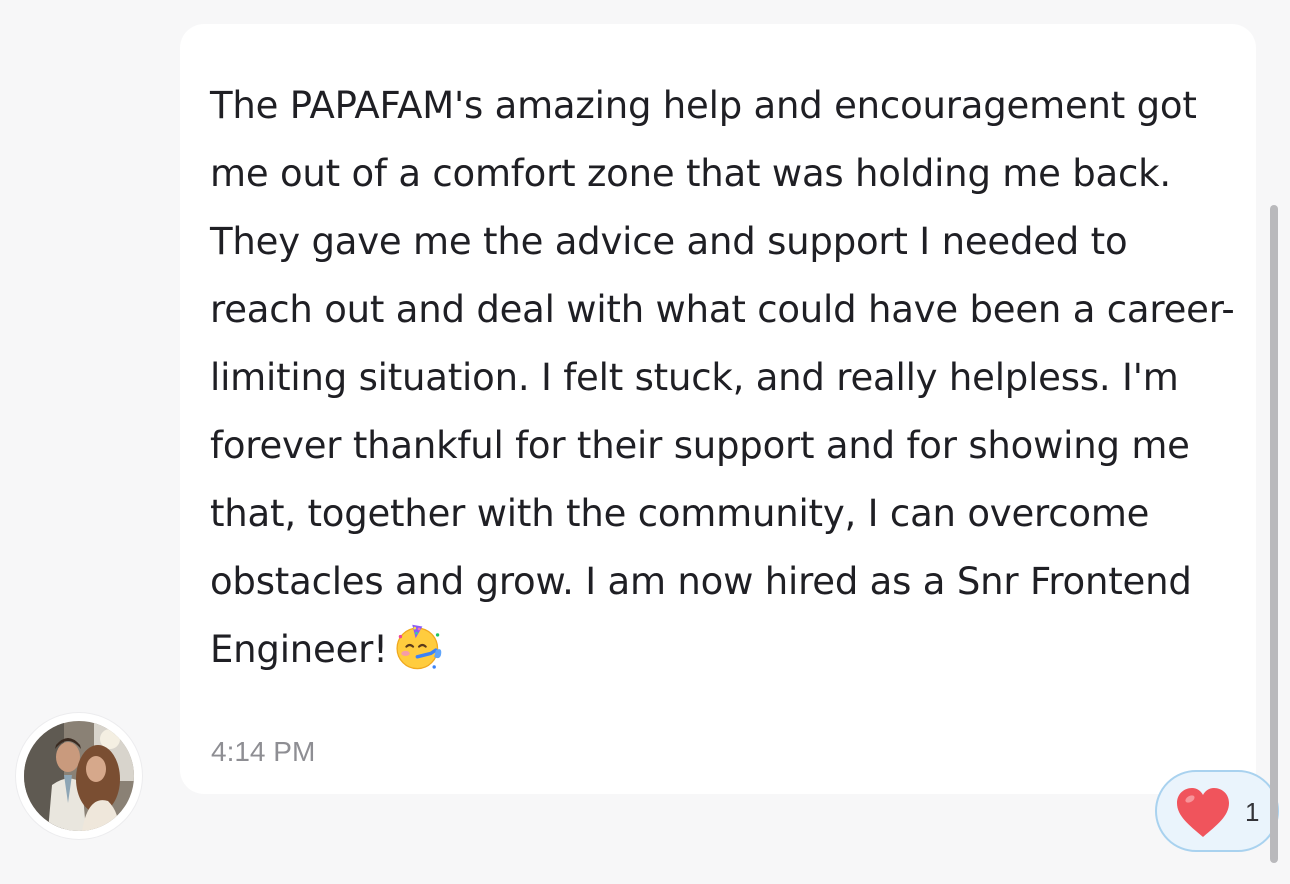 This screenshot has width=1290, height=884. Describe the element at coordinates (1203, 812) in the screenshot. I see `heart-icon` at that location.